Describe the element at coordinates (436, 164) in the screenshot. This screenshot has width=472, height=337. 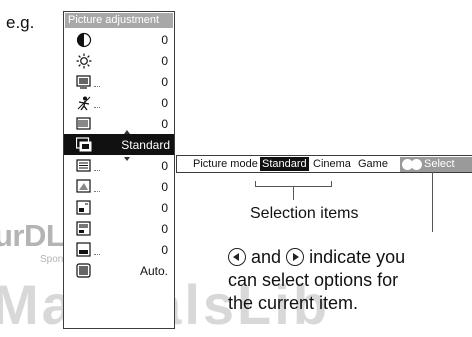
I see `select-button: Select` at that location.